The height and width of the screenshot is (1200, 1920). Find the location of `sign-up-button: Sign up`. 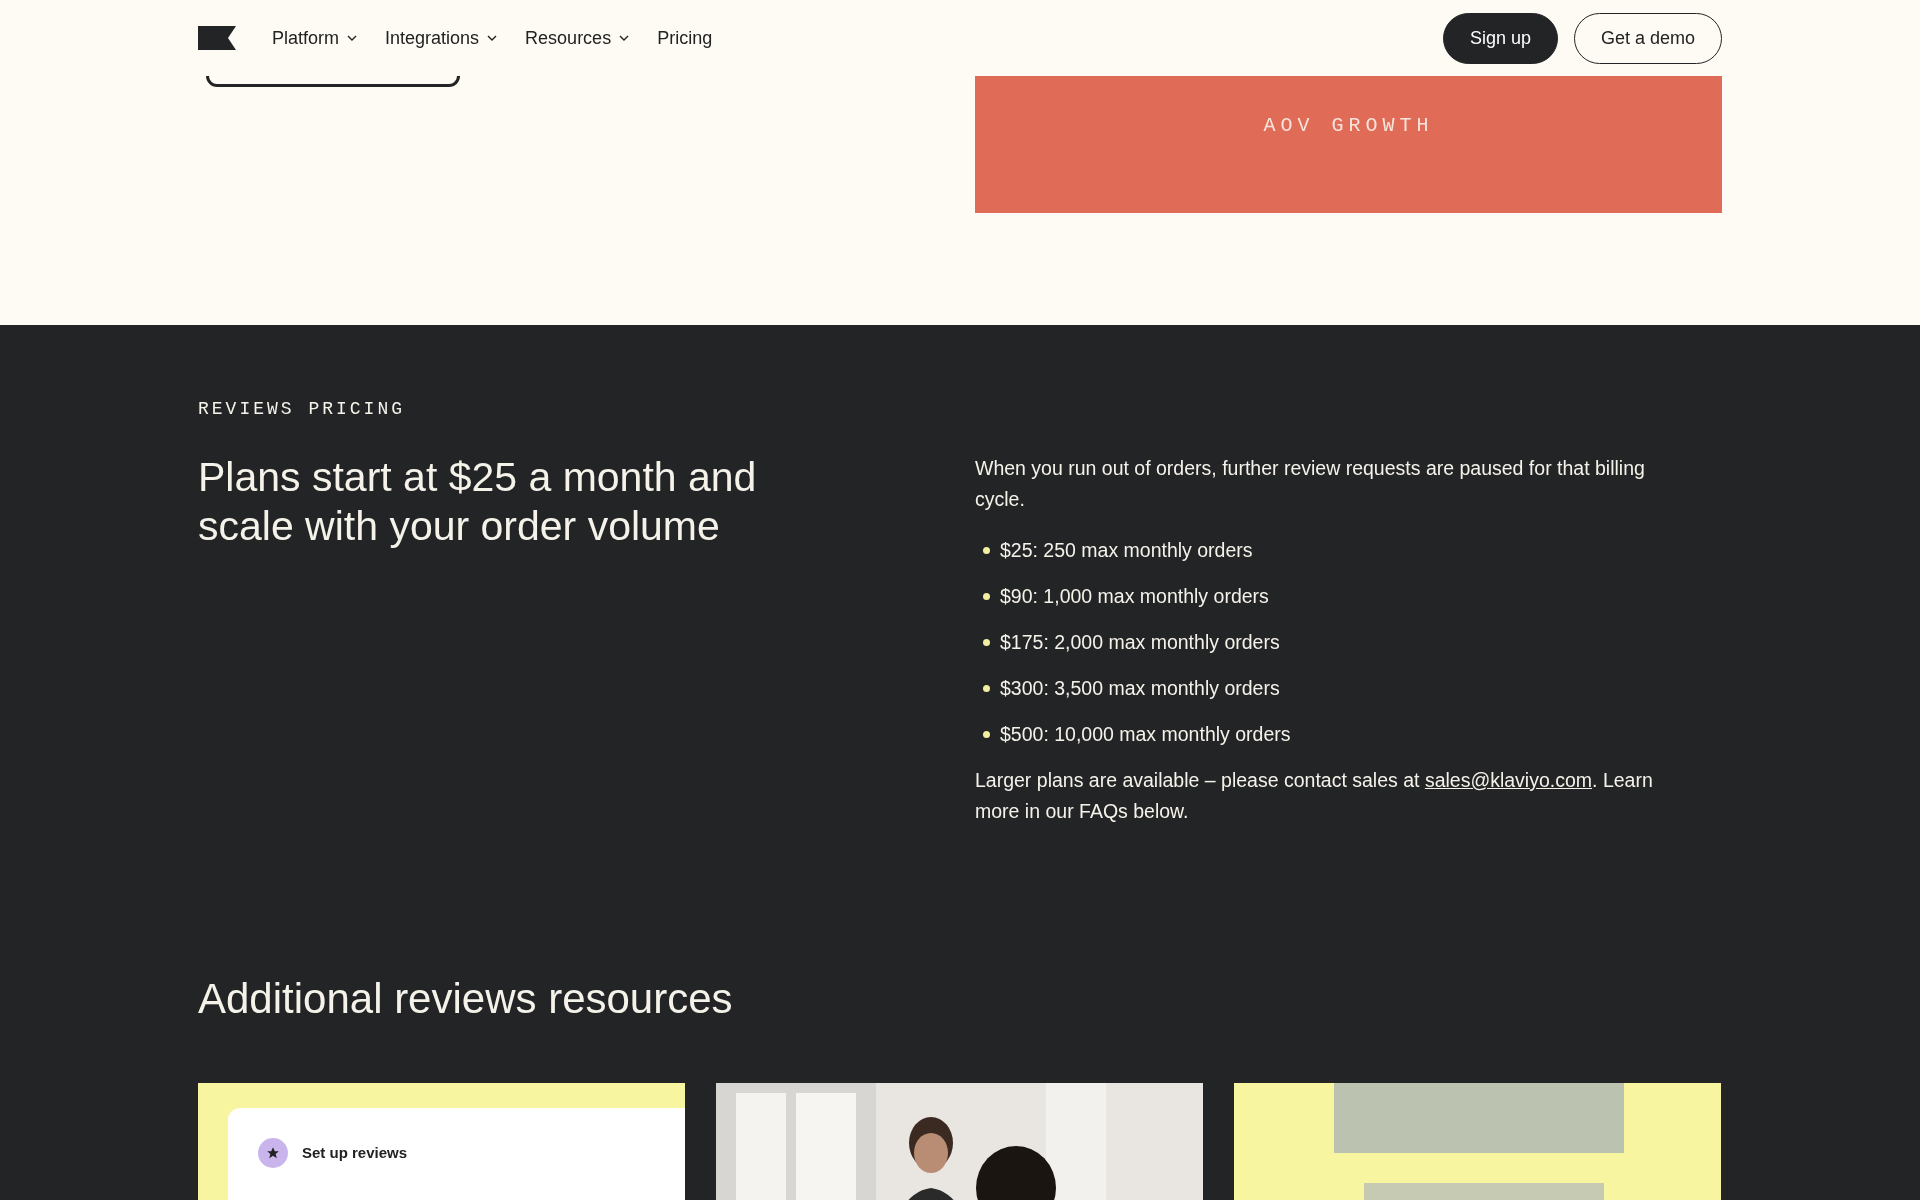

sign-up-button: Sign up is located at coordinates (1500, 38).